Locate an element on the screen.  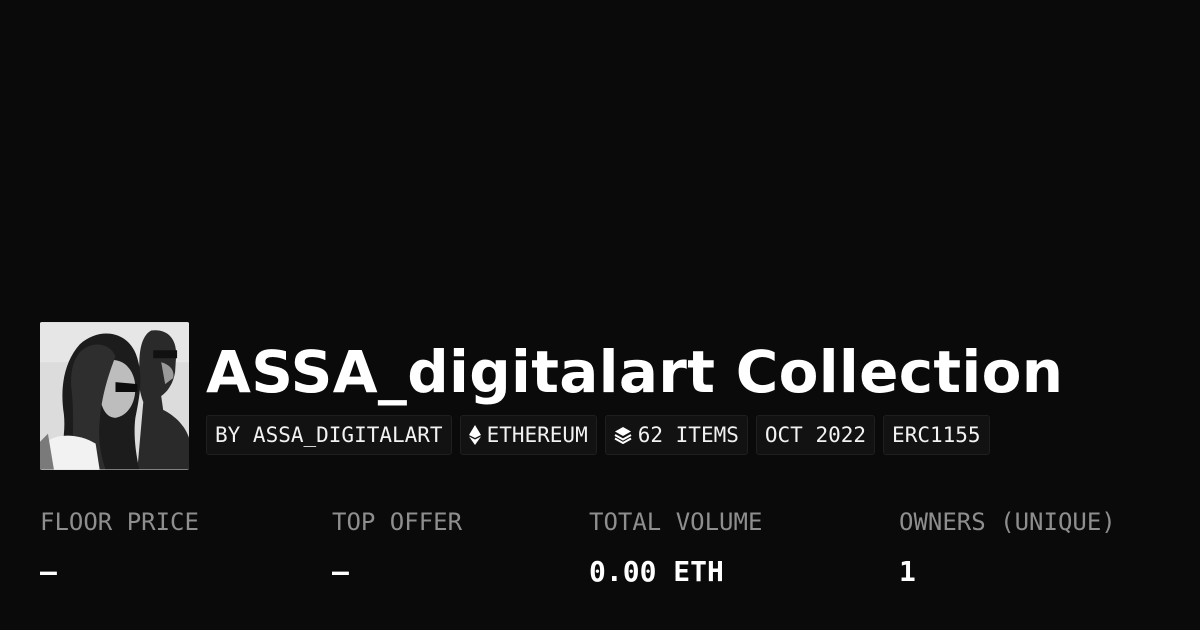
floor-price-stat: FLOOR PRICE – is located at coordinates (119, 547).